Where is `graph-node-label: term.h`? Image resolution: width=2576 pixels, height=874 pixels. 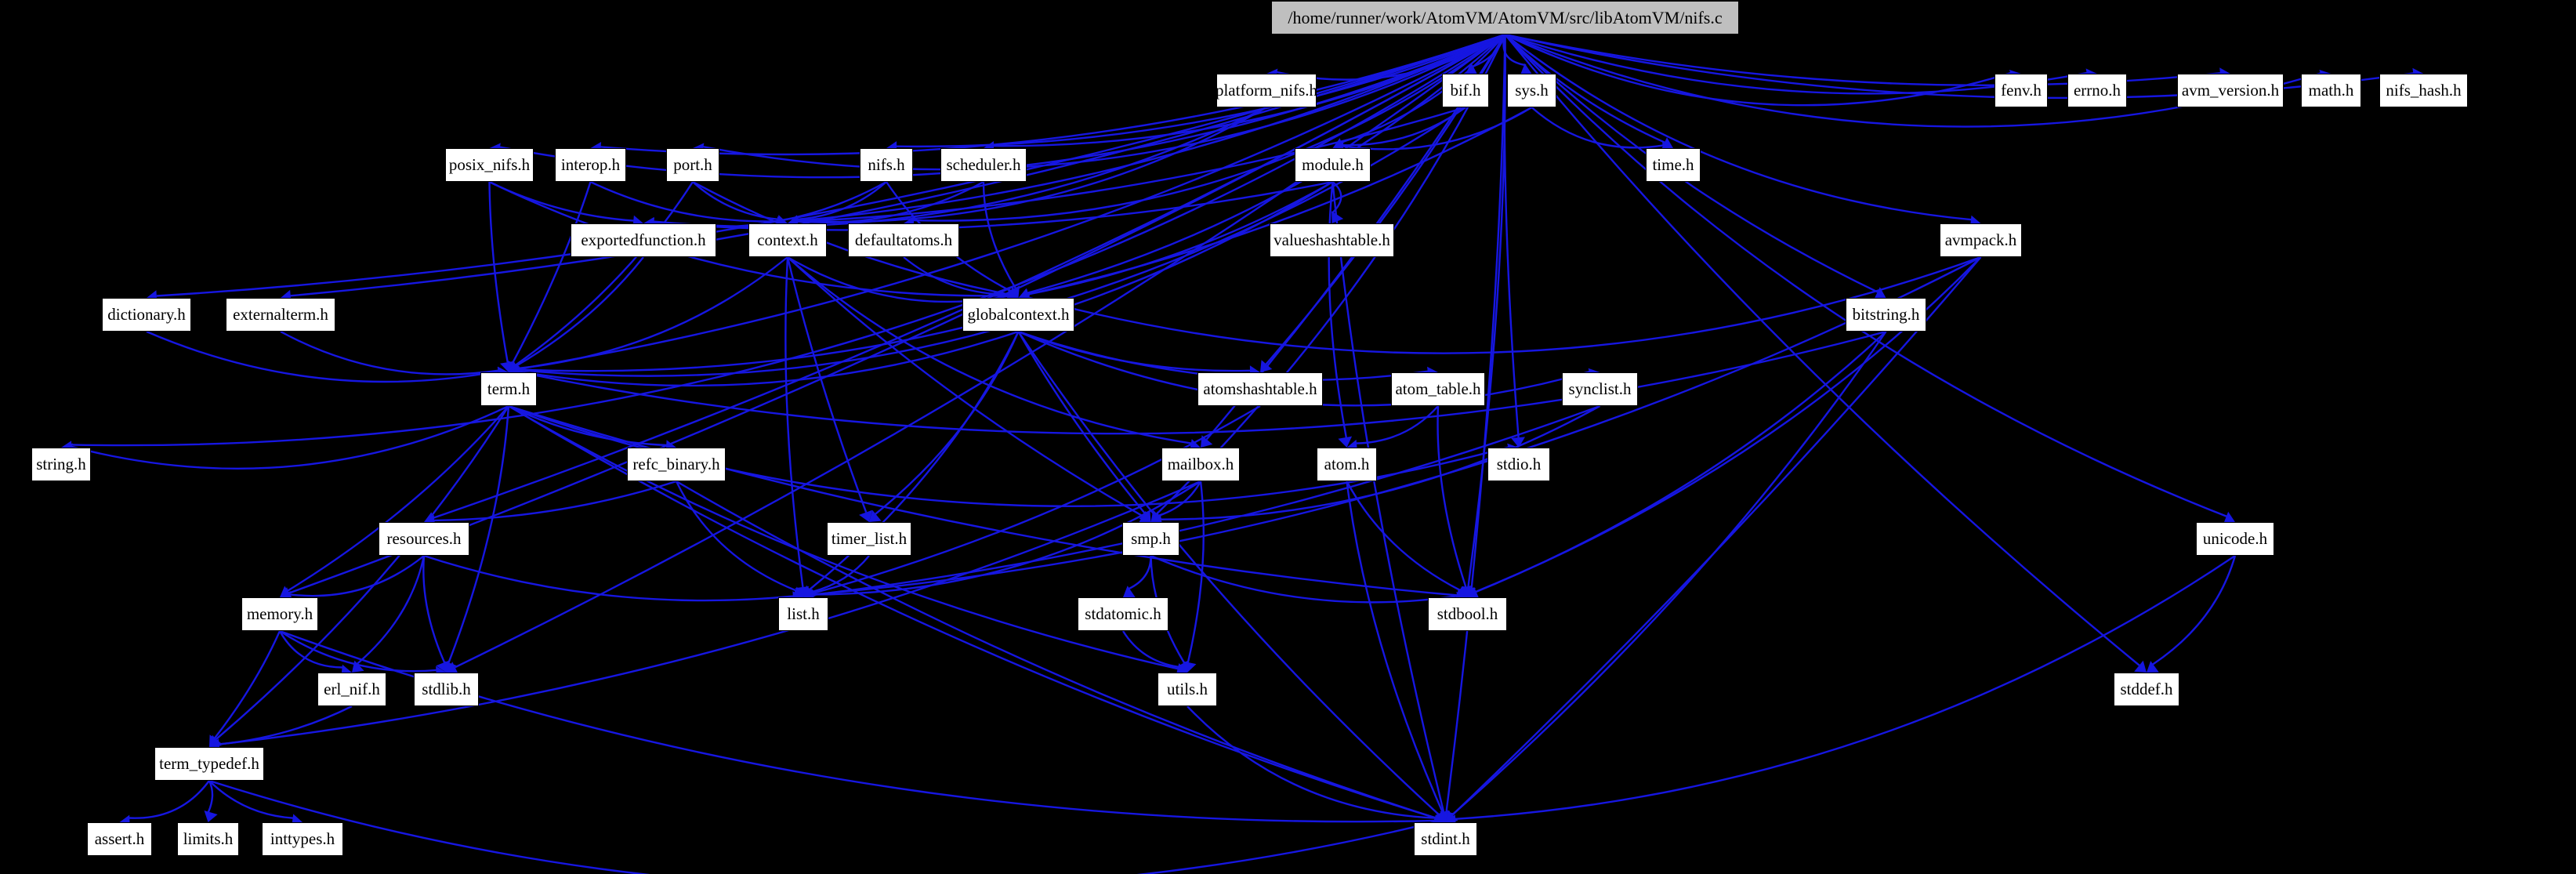 graph-node-label: term.h is located at coordinates (509, 388).